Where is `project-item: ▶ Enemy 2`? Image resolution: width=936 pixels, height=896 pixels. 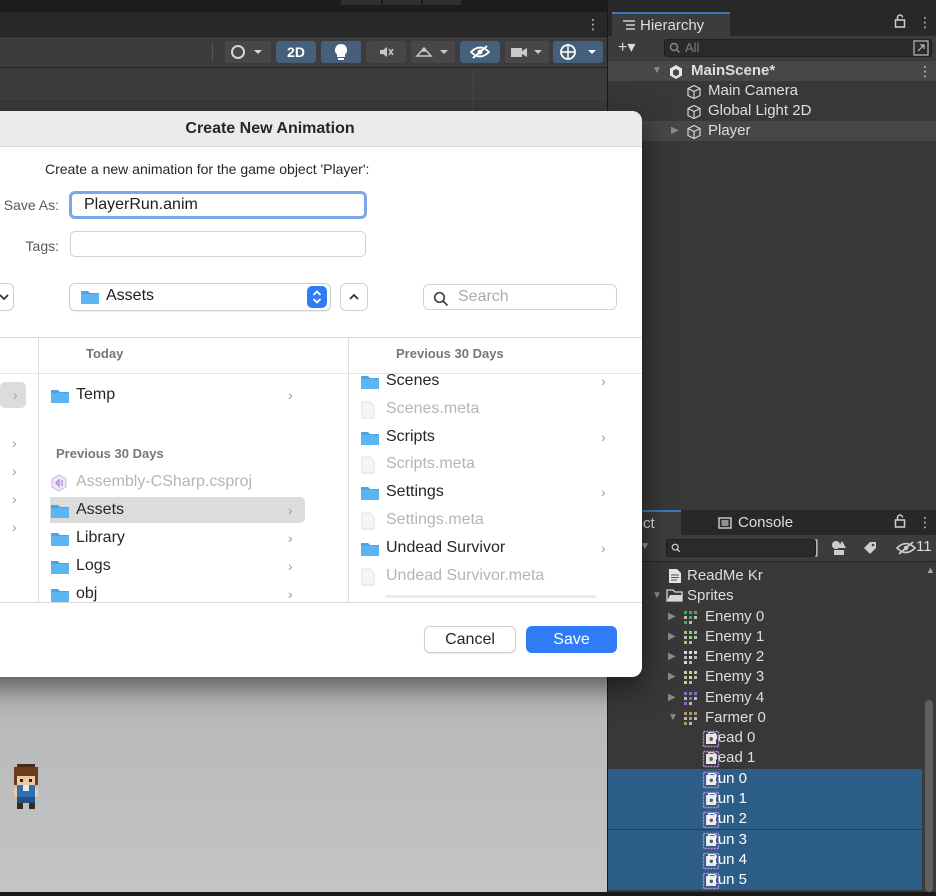
project-item: ▶ Enemy 2 is located at coordinates (765, 657).